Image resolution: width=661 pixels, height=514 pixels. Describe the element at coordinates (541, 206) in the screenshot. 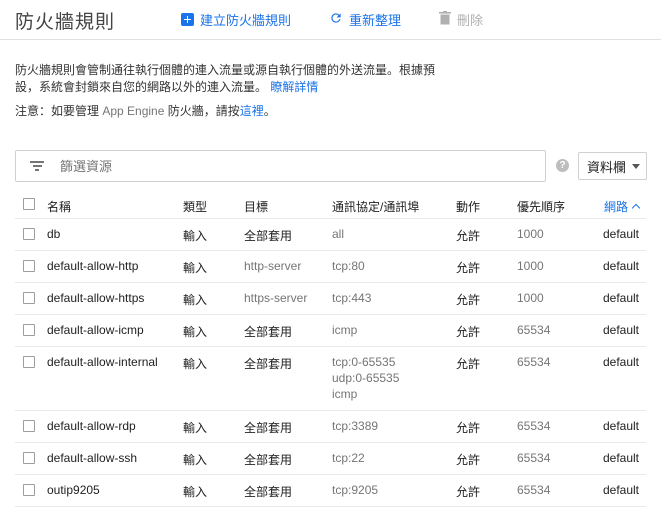

I see `column-header-priority: 優先順序` at that location.